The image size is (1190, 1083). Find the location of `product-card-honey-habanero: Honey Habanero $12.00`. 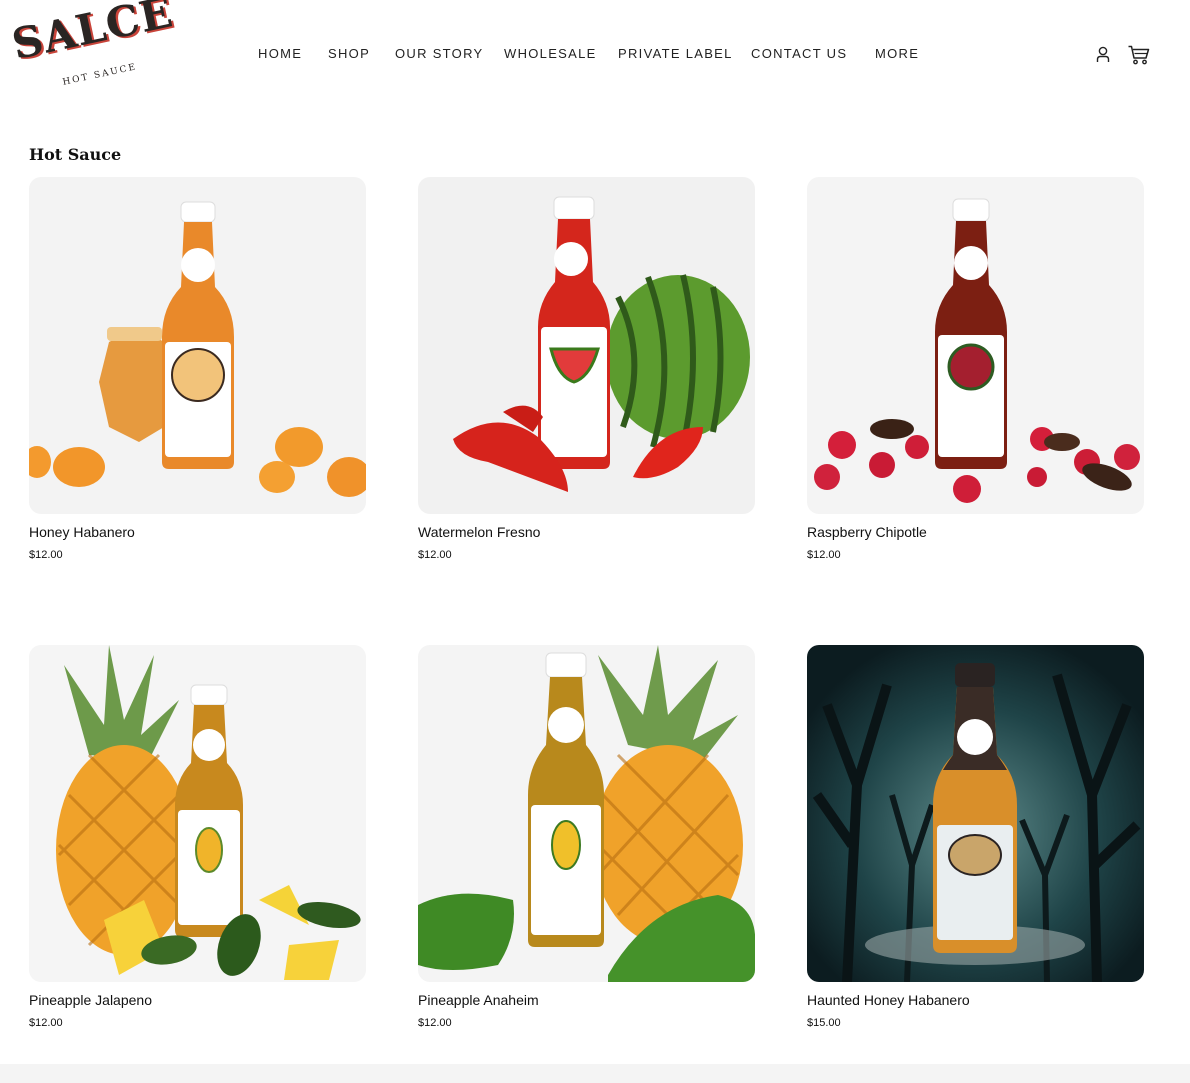

product-card-honey-habanero: Honey Habanero $12.00 is located at coordinates (197, 369).